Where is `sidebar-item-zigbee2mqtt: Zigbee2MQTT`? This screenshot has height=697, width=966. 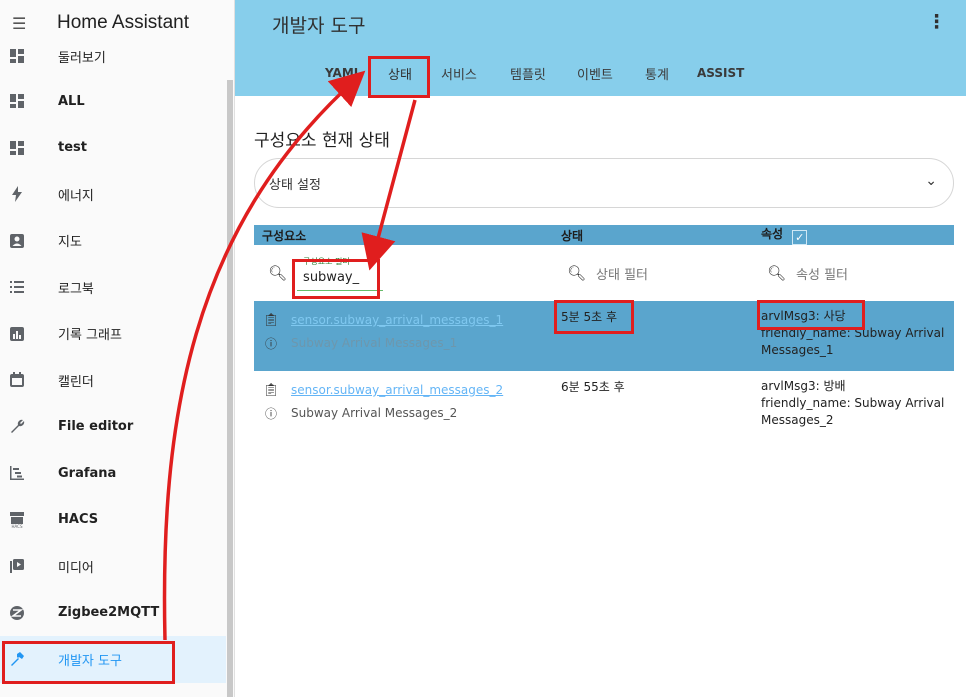 sidebar-item-zigbee2mqtt: Zigbee2MQTT is located at coordinates (113, 613).